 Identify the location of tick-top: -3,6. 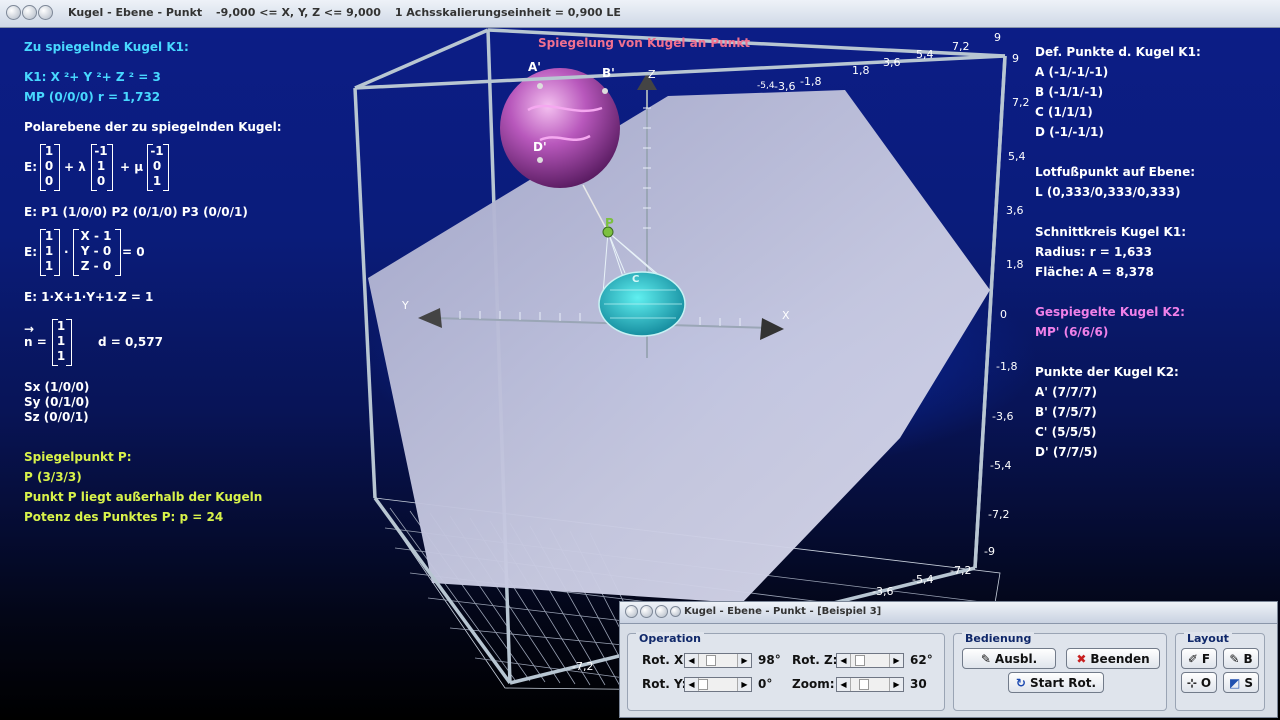
(785, 86).